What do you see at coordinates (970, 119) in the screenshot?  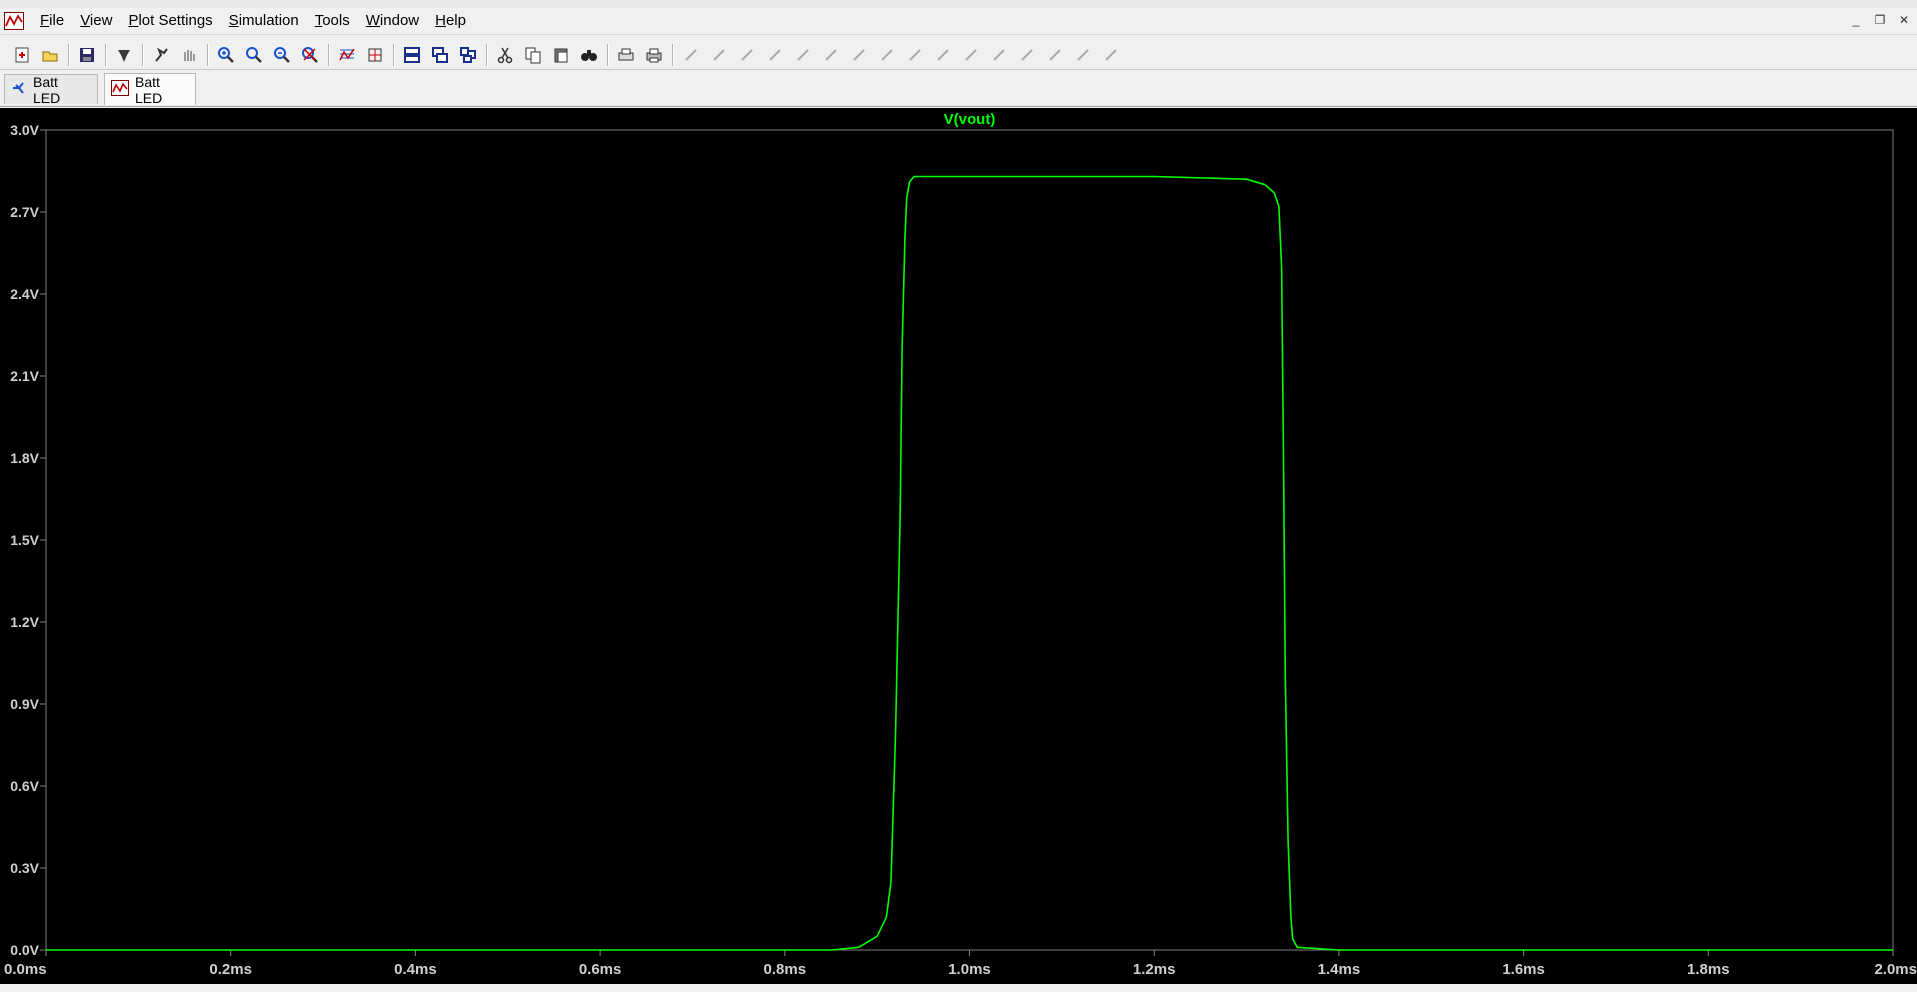 I see `chart-title: V(vout)` at bounding box center [970, 119].